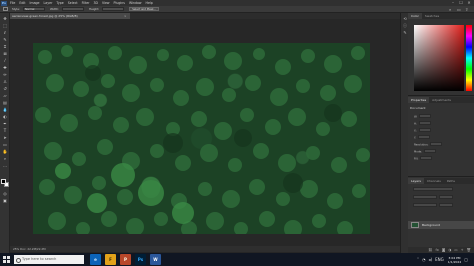 This screenshot has height=266, width=474. Describe the element at coordinates (459, 9) in the screenshot. I see `workspace-icon: ▭` at that location.